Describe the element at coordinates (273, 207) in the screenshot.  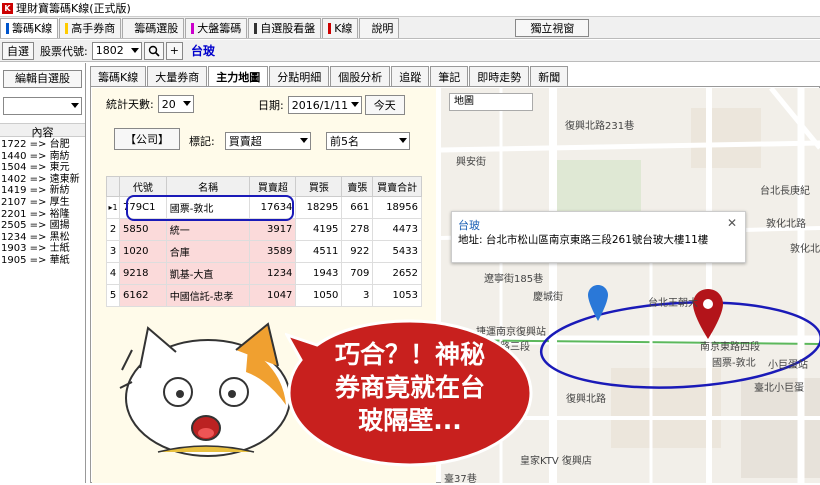
I see `cell-net: 17634` at that location.